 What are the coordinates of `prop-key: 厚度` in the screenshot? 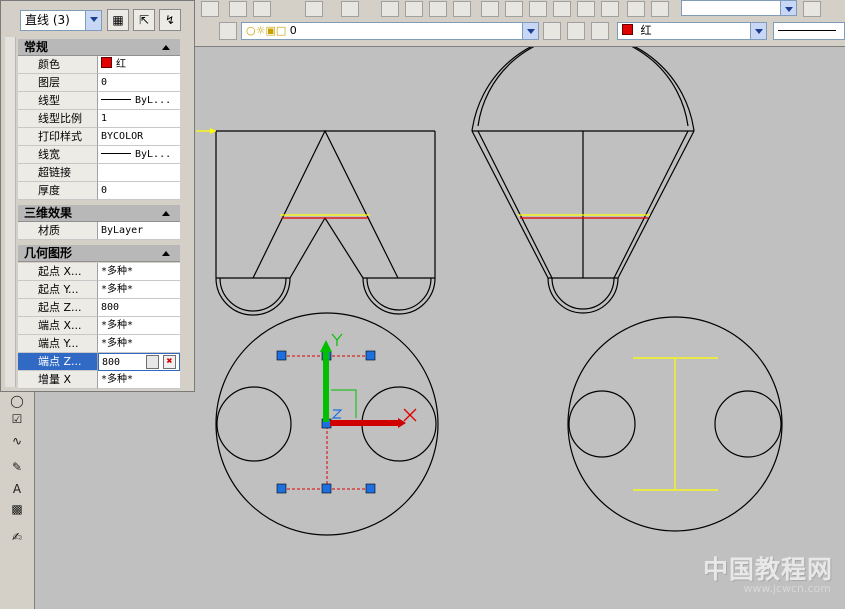 It's located at (58, 191).